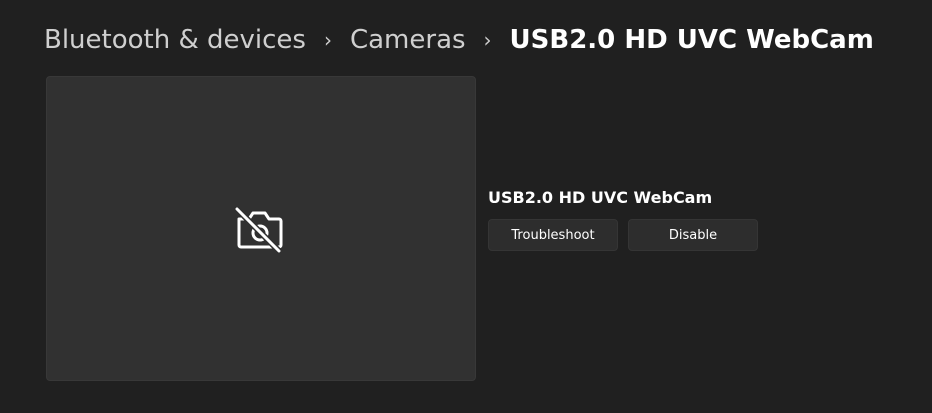  Describe the element at coordinates (600, 197) in the screenshot. I see `device-name: USB2.0 HD UVC WebCam` at that location.